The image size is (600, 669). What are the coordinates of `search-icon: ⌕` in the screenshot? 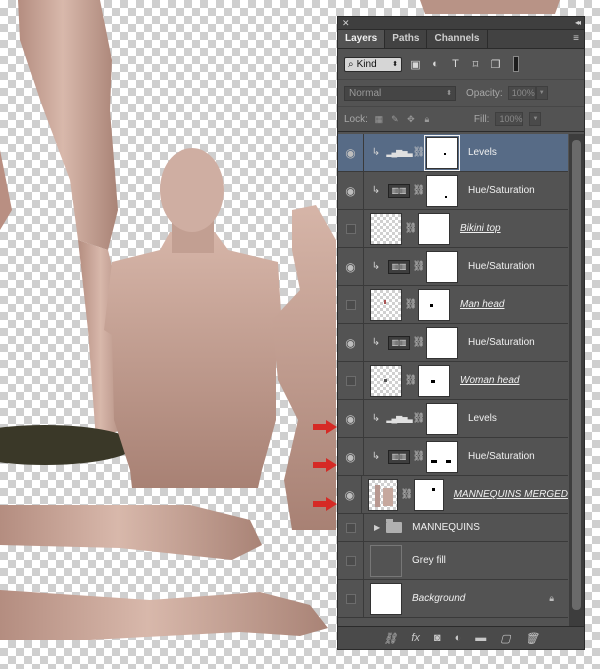 It's located at (351, 64).